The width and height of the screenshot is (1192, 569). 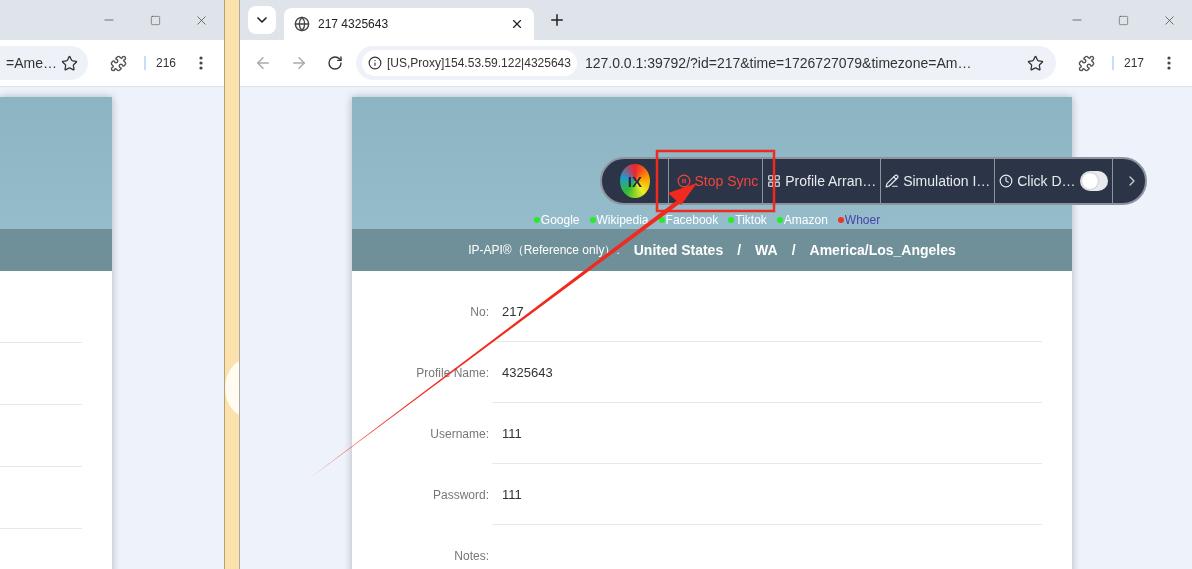 I want to click on profile-badge: 217, so click(x=1127, y=63).